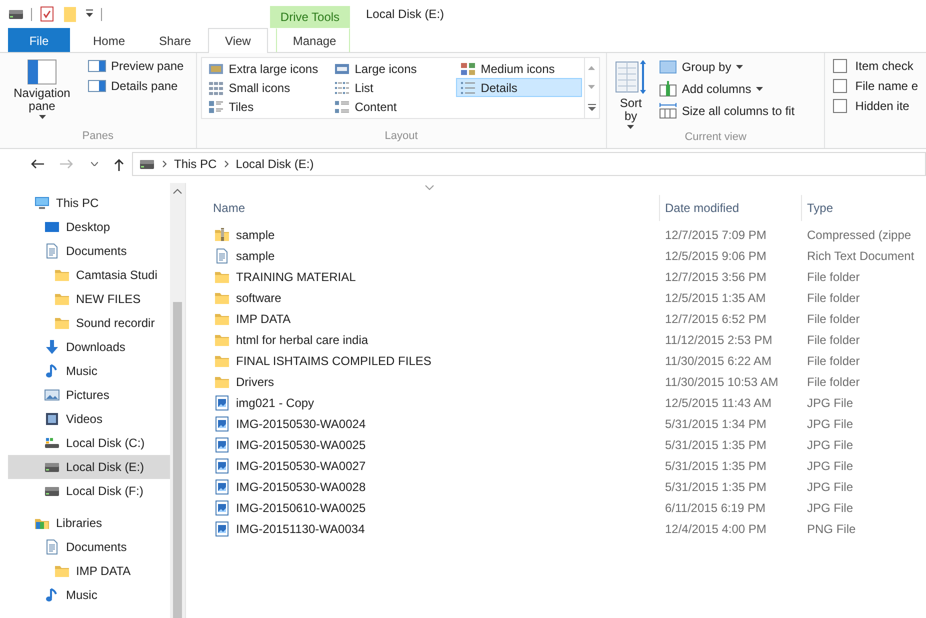  Describe the element at coordinates (47, 14) in the screenshot. I see `properties-icon` at that location.